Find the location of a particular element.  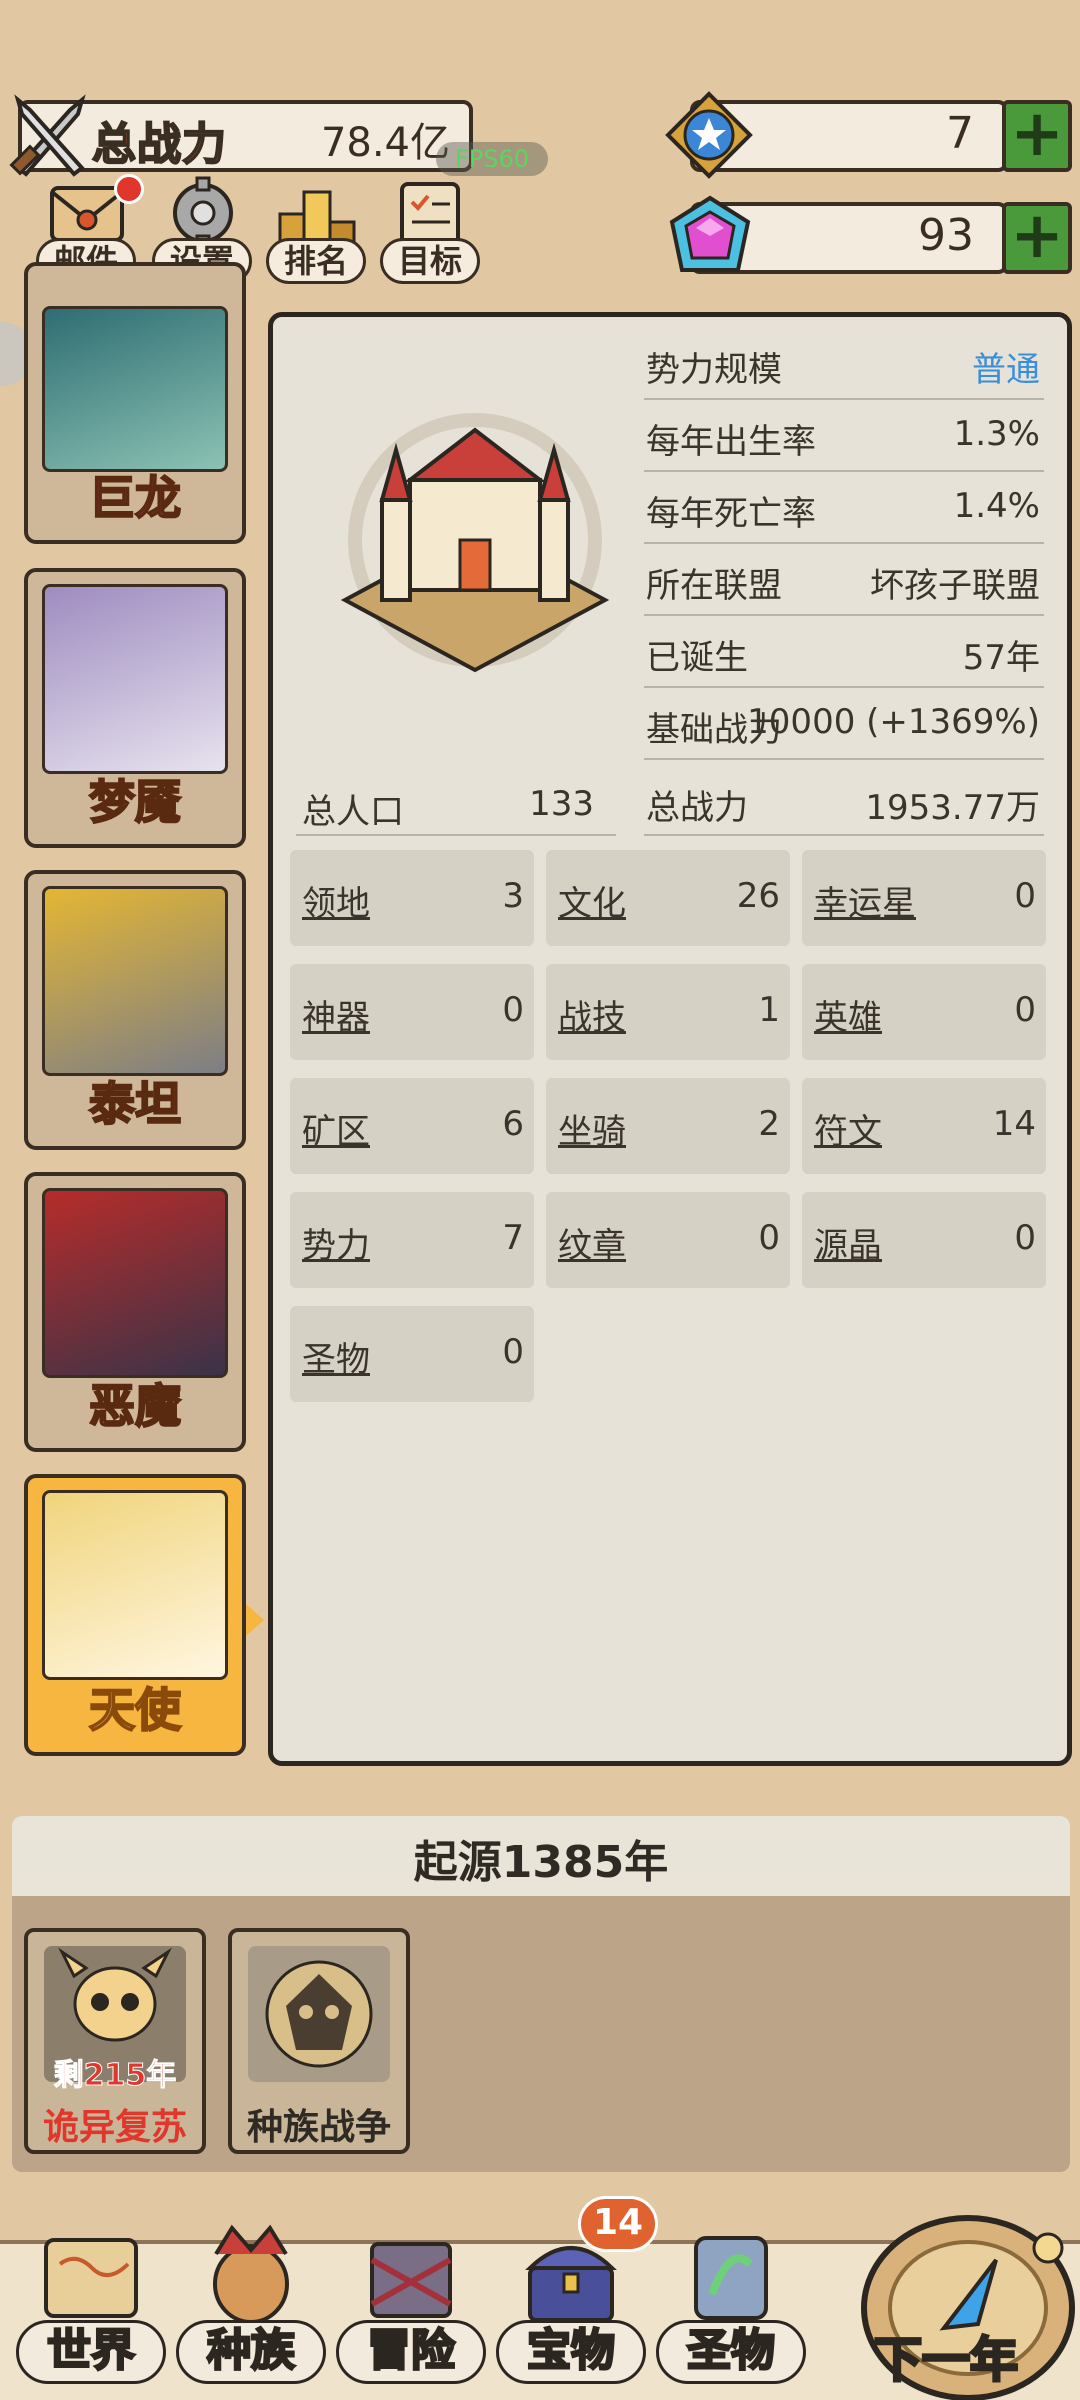

race-name-titan: 泰坦 is located at coordinates (135, 1104).